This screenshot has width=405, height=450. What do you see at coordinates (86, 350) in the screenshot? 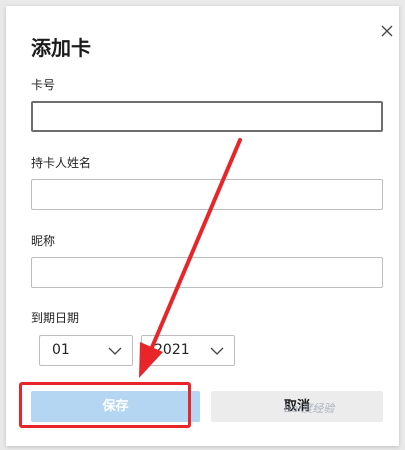
I see `expiry-month-select: 01` at bounding box center [86, 350].